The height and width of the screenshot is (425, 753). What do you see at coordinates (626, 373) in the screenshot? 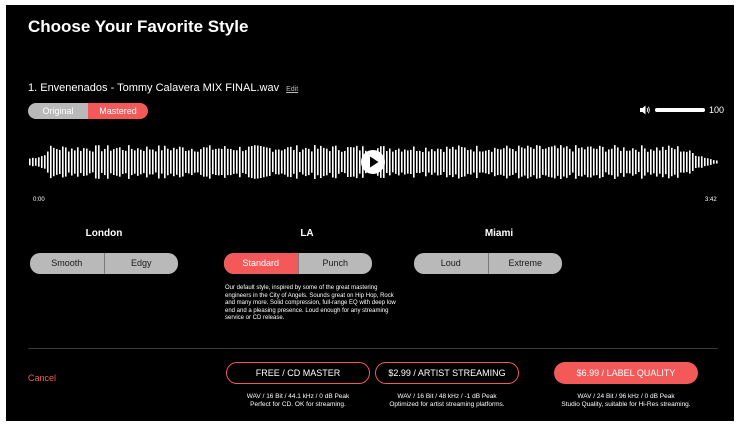
I see `label-quality-button: $6.99 / LABEL QUALITY` at bounding box center [626, 373].